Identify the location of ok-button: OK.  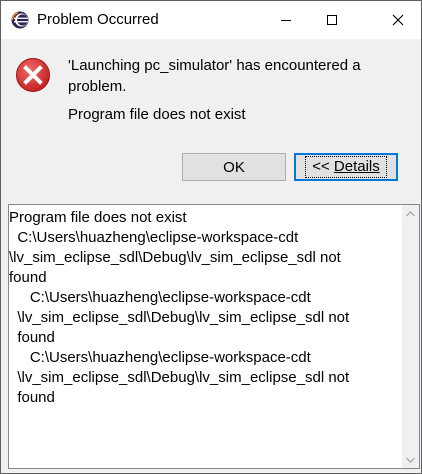
(234, 167).